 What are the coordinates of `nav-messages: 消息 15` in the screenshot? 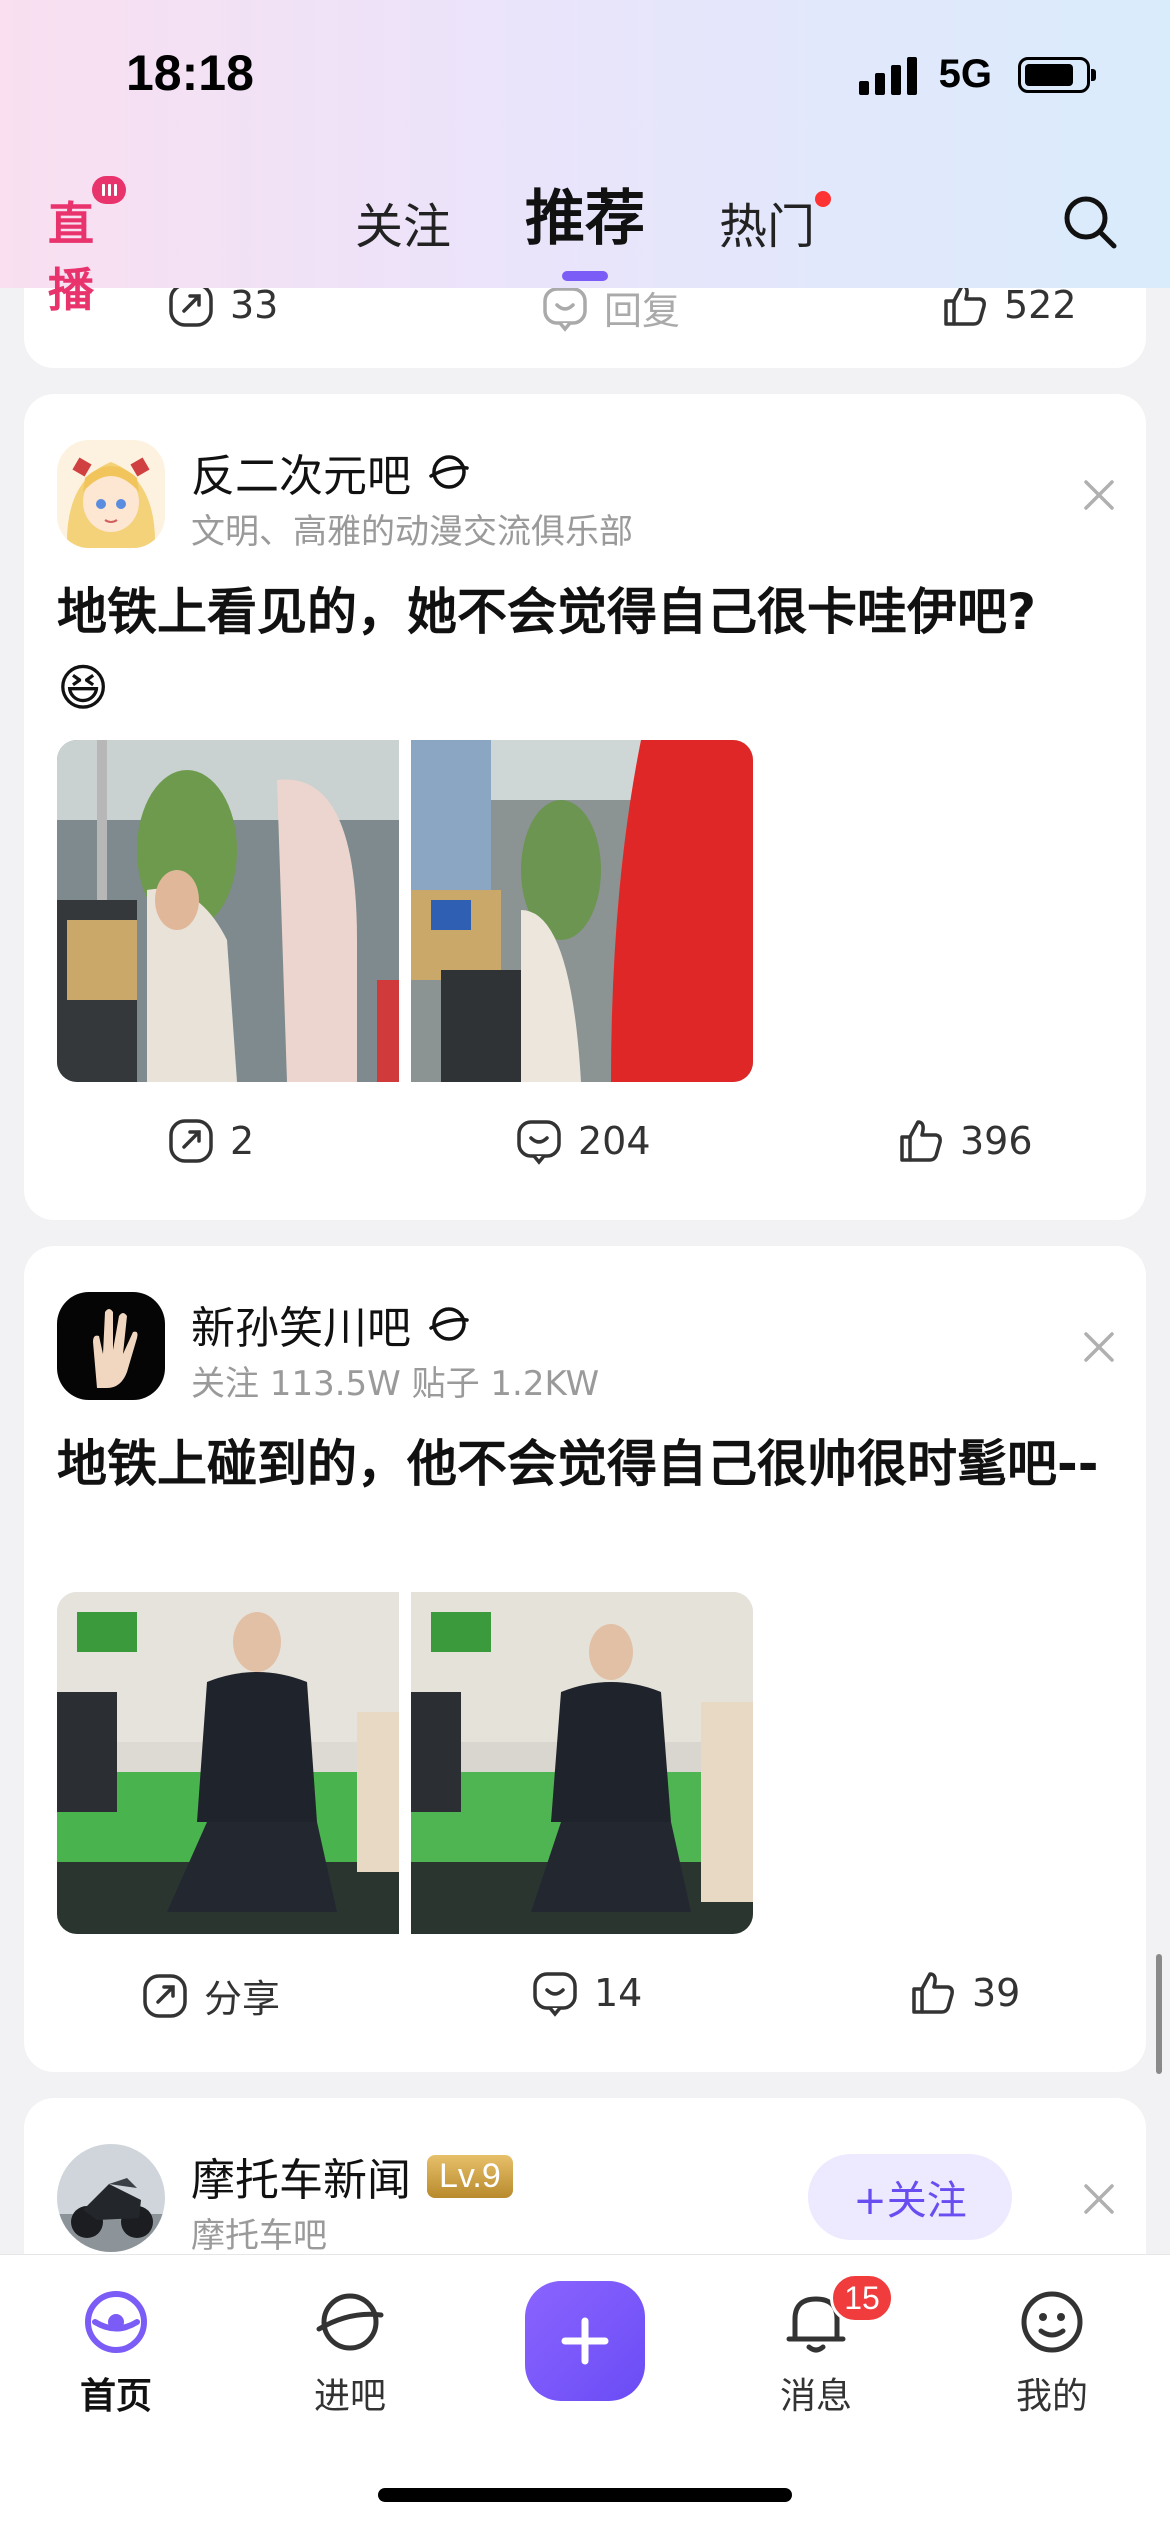 It's located at (816, 2346).